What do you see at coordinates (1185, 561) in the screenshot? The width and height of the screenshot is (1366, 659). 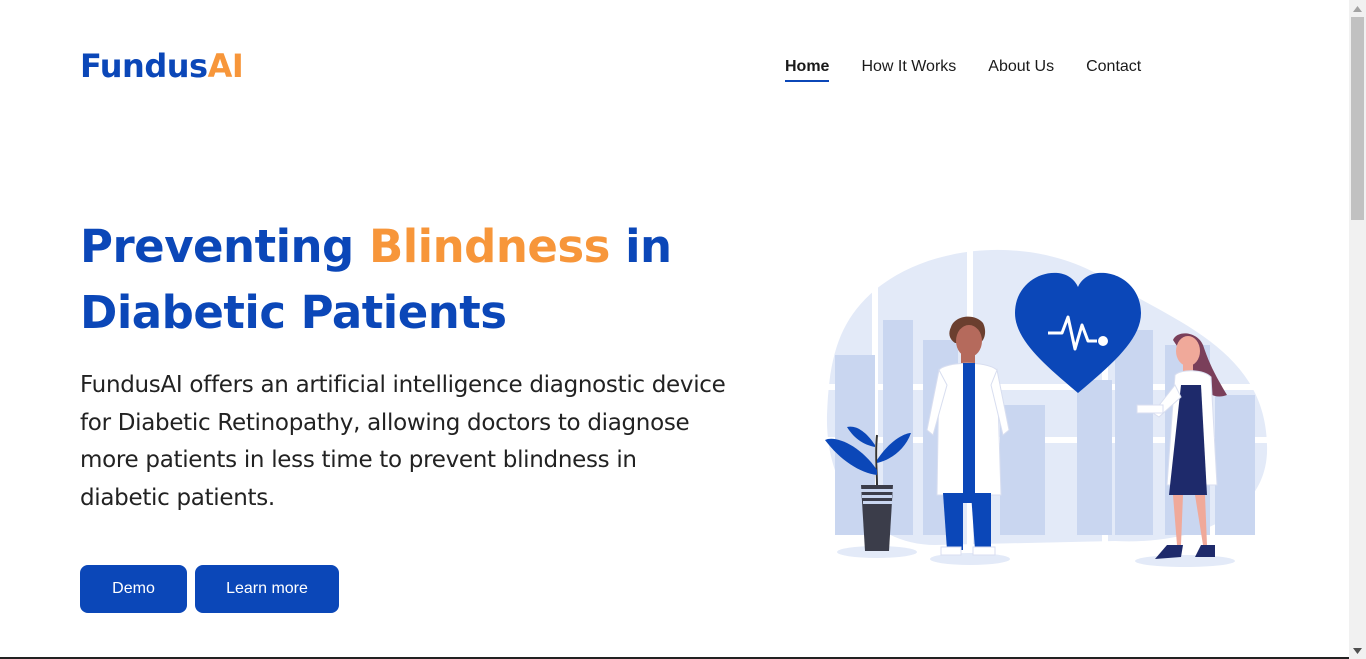 I see `nurse-shadow` at bounding box center [1185, 561].